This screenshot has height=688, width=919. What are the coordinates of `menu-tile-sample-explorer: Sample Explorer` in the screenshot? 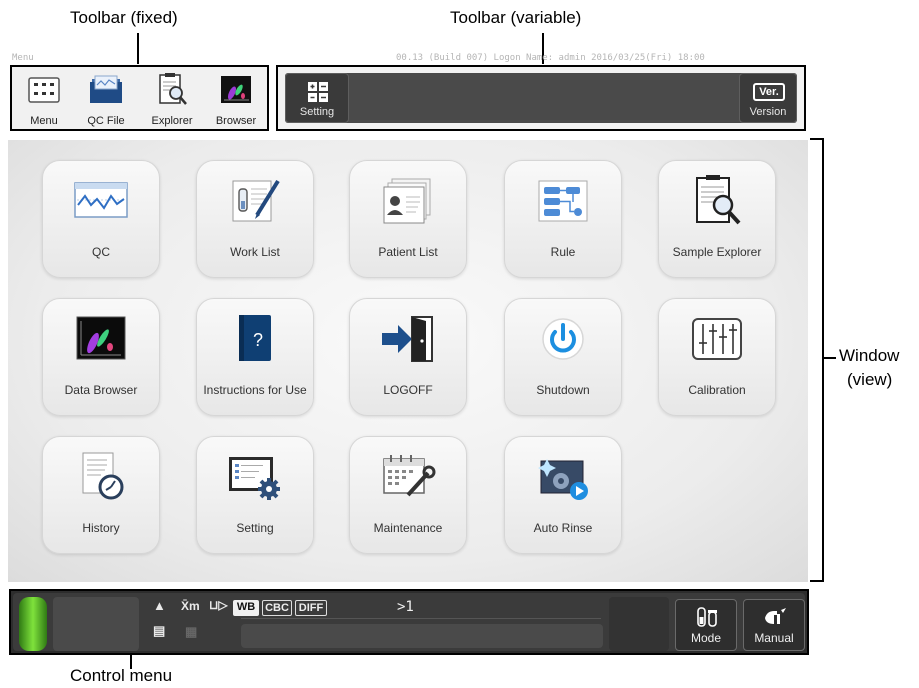 It's located at (717, 219).